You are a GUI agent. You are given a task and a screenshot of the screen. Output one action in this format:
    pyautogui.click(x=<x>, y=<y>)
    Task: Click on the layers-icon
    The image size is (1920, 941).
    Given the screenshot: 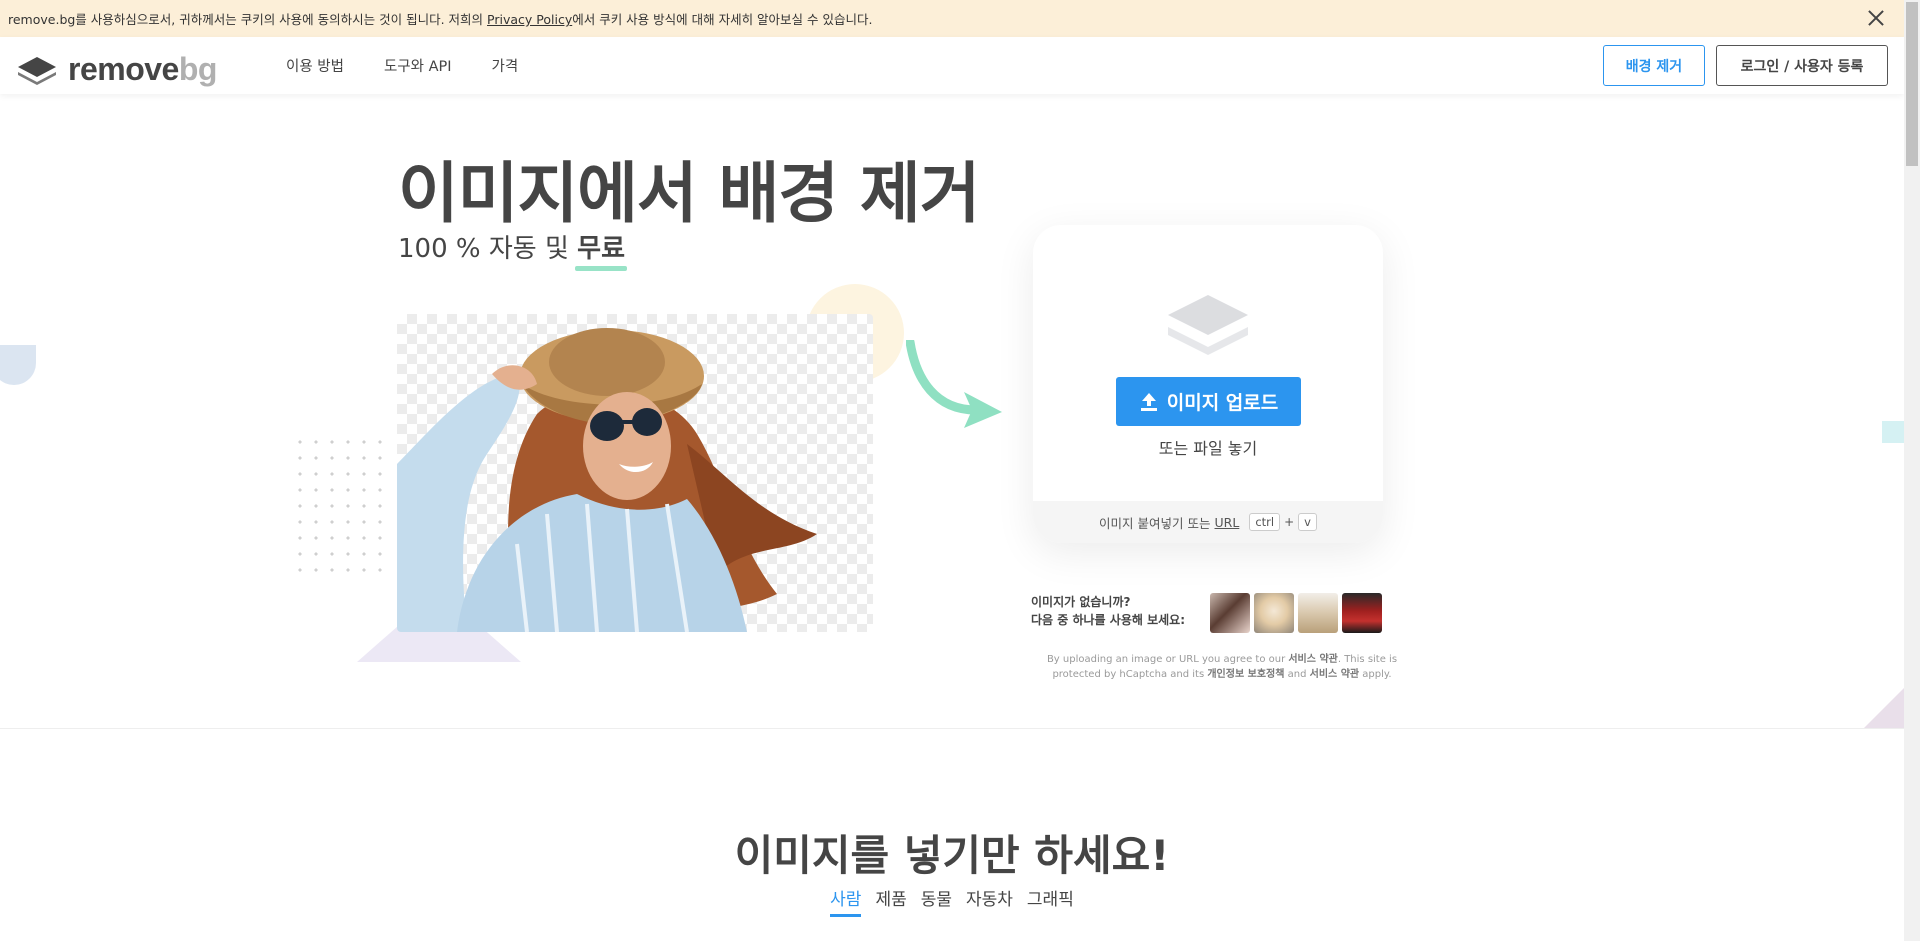 What is the action you would take?
    pyautogui.click(x=1208, y=325)
    